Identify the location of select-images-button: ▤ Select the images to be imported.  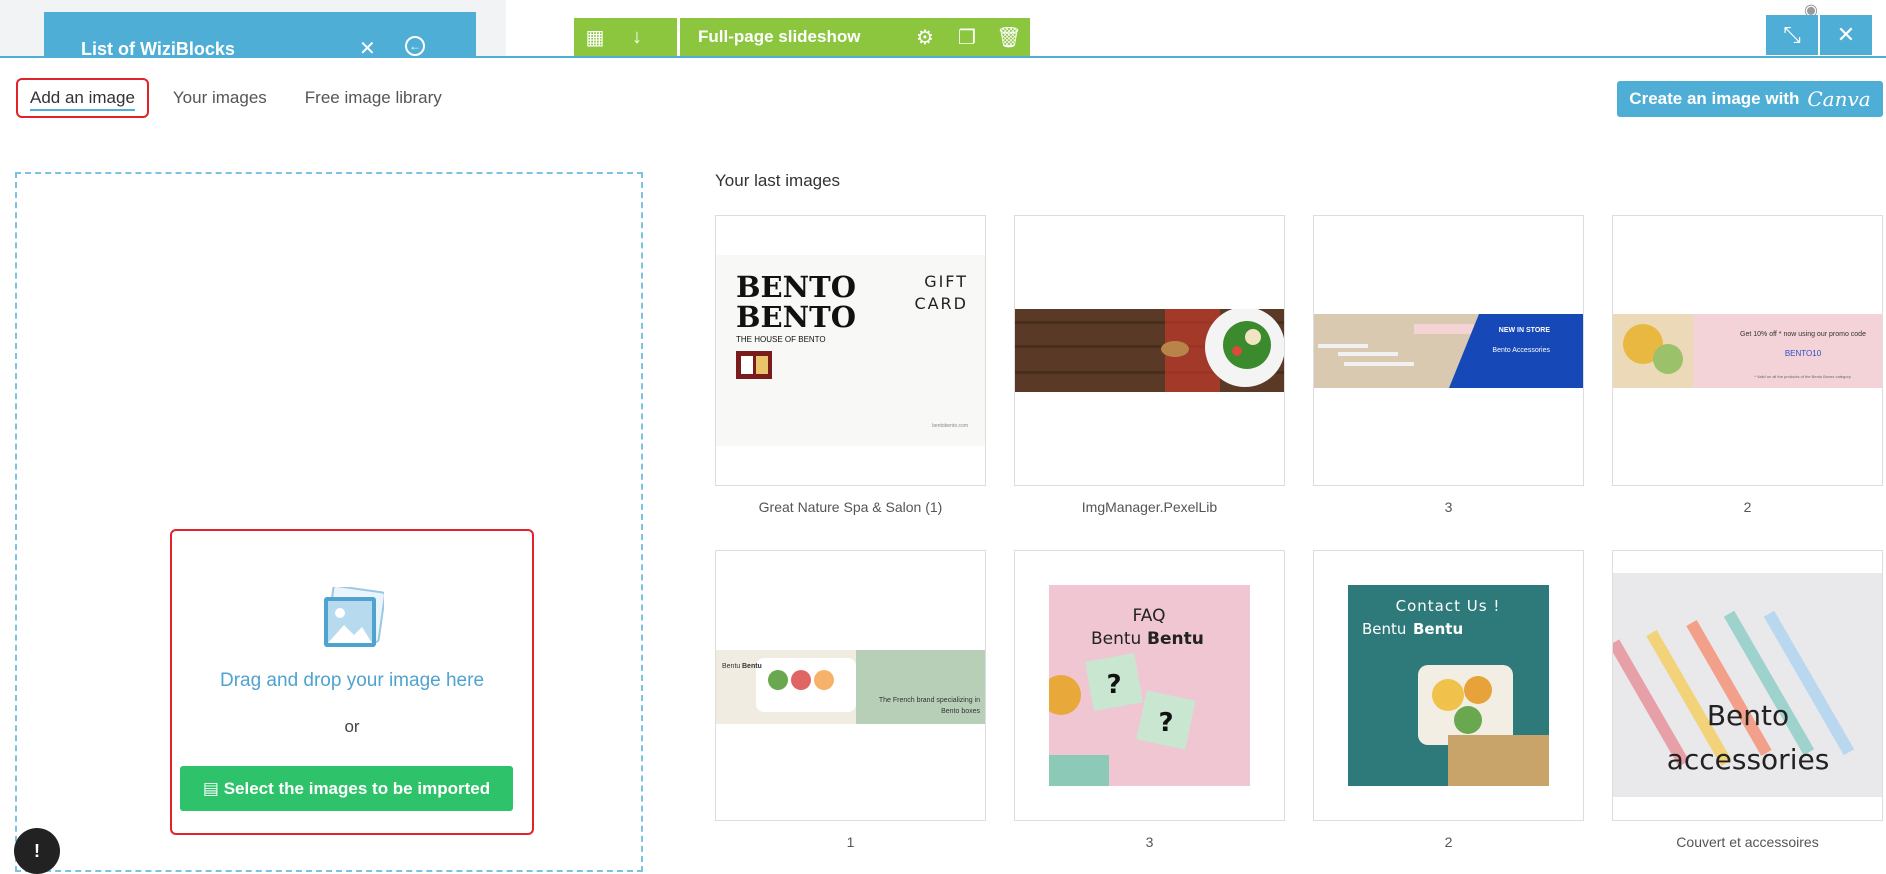
(346, 788).